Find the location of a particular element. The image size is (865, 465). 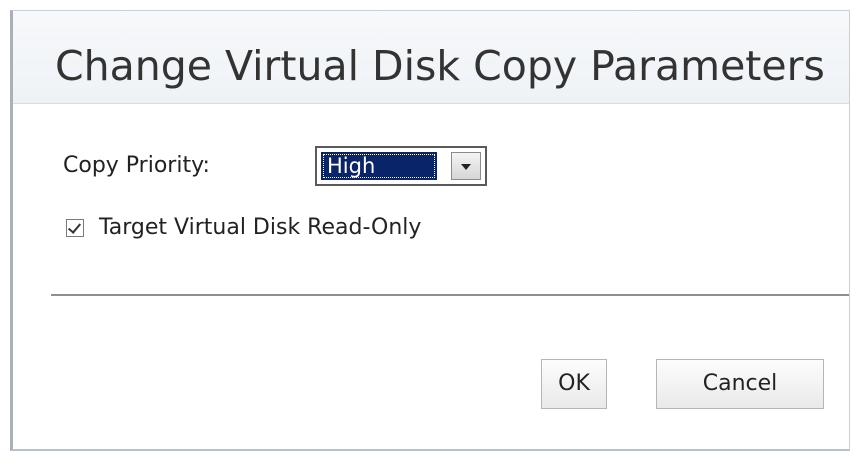

target-read-only-checkbox is located at coordinates (75, 228).